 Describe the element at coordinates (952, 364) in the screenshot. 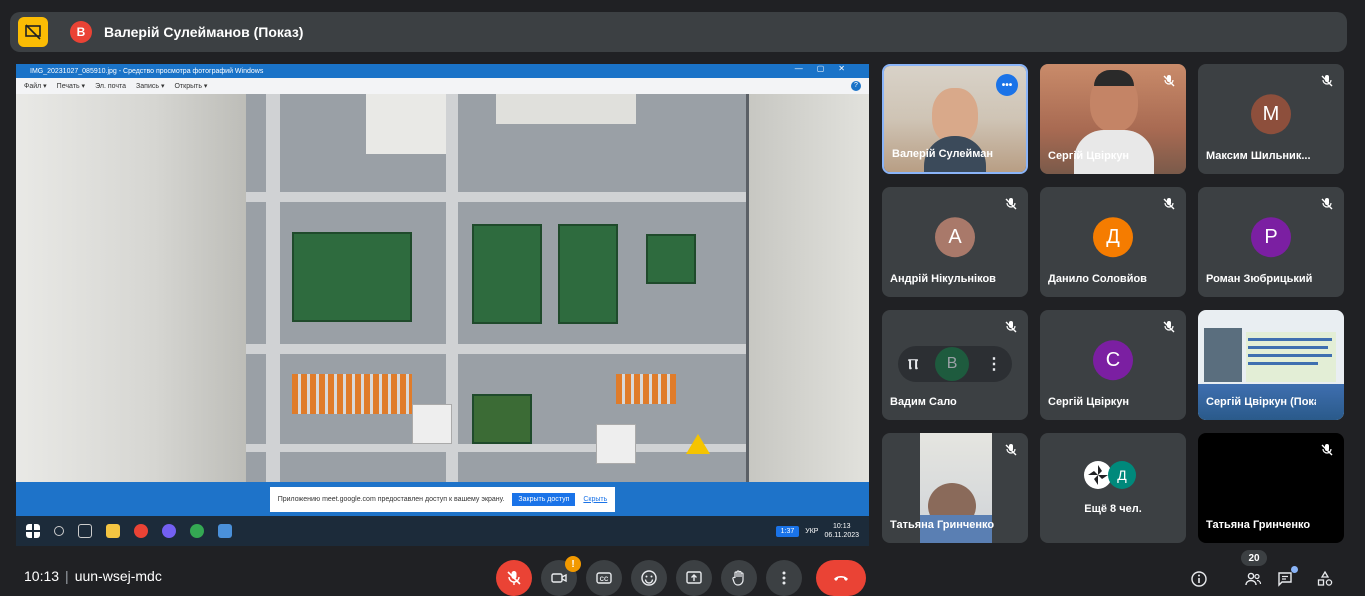

I see `participant-avatar: В` at that location.